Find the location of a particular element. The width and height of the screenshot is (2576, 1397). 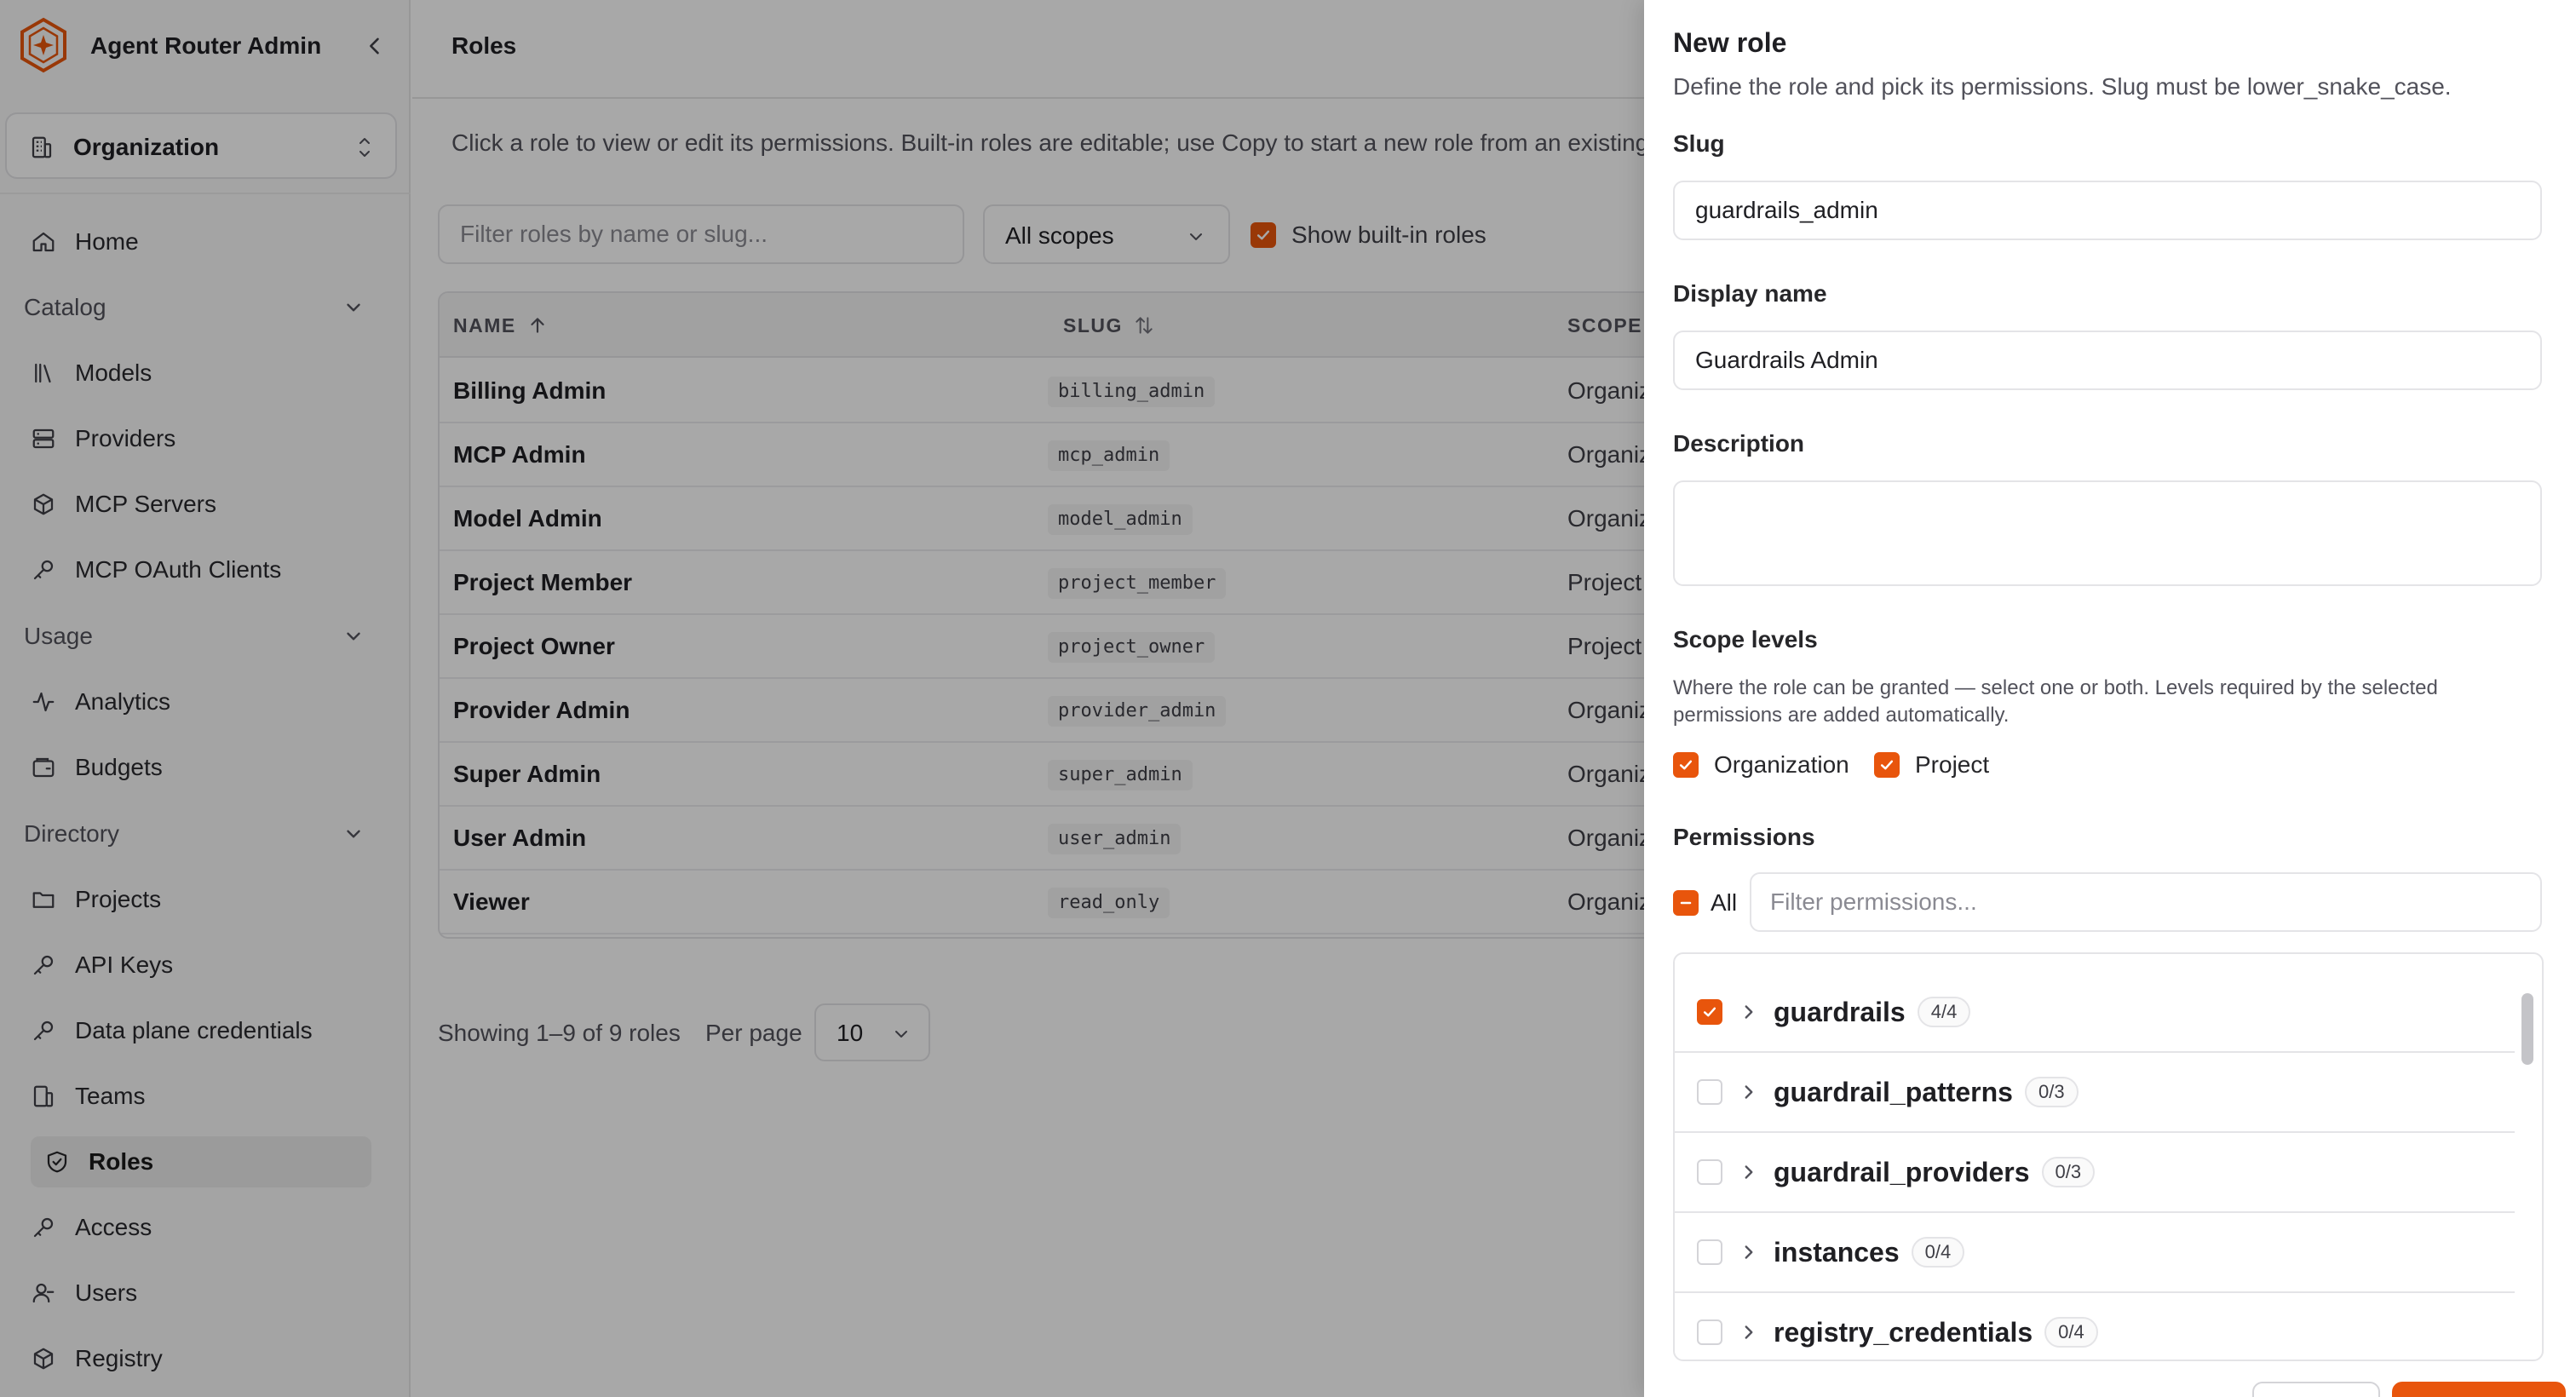

permission-group-name: guardrails is located at coordinates (1840, 1012).